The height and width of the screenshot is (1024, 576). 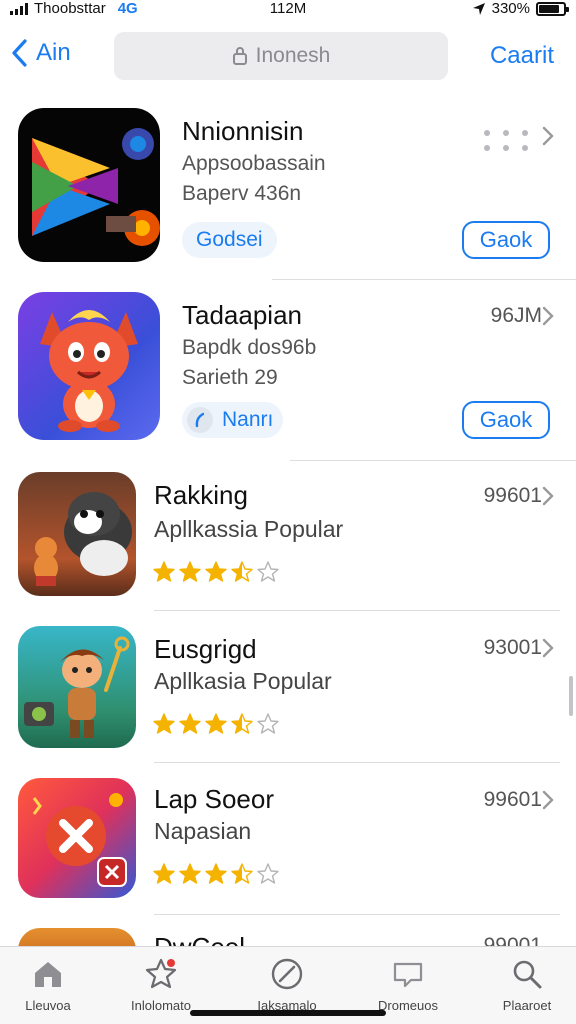 I want to click on search-field: Inonesh, so click(x=281, y=56).